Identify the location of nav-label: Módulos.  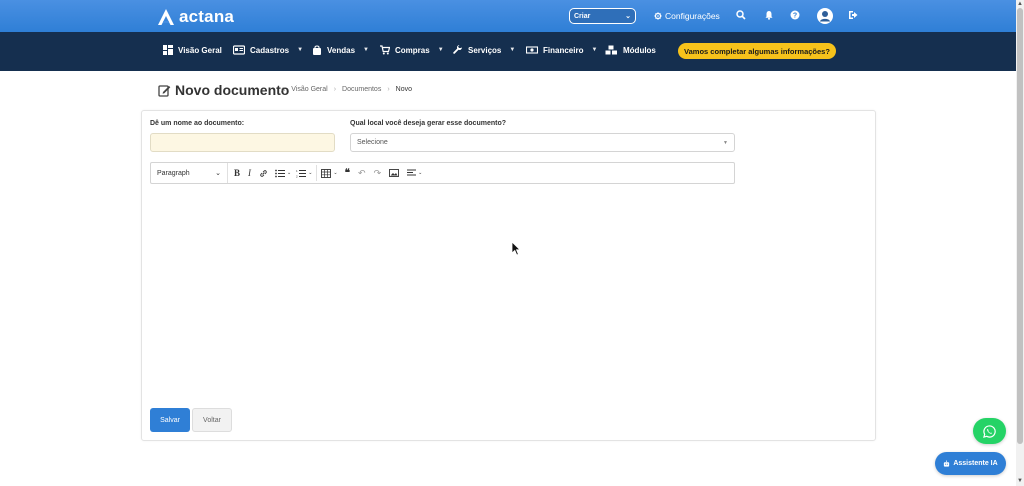
(639, 50).